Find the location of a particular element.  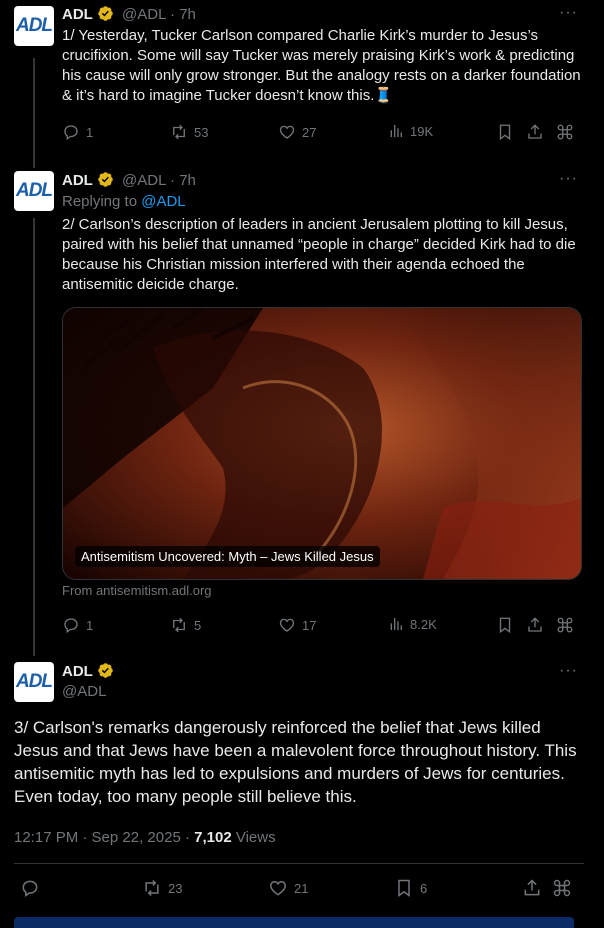

repost-button: 5 is located at coordinates (185, 625).